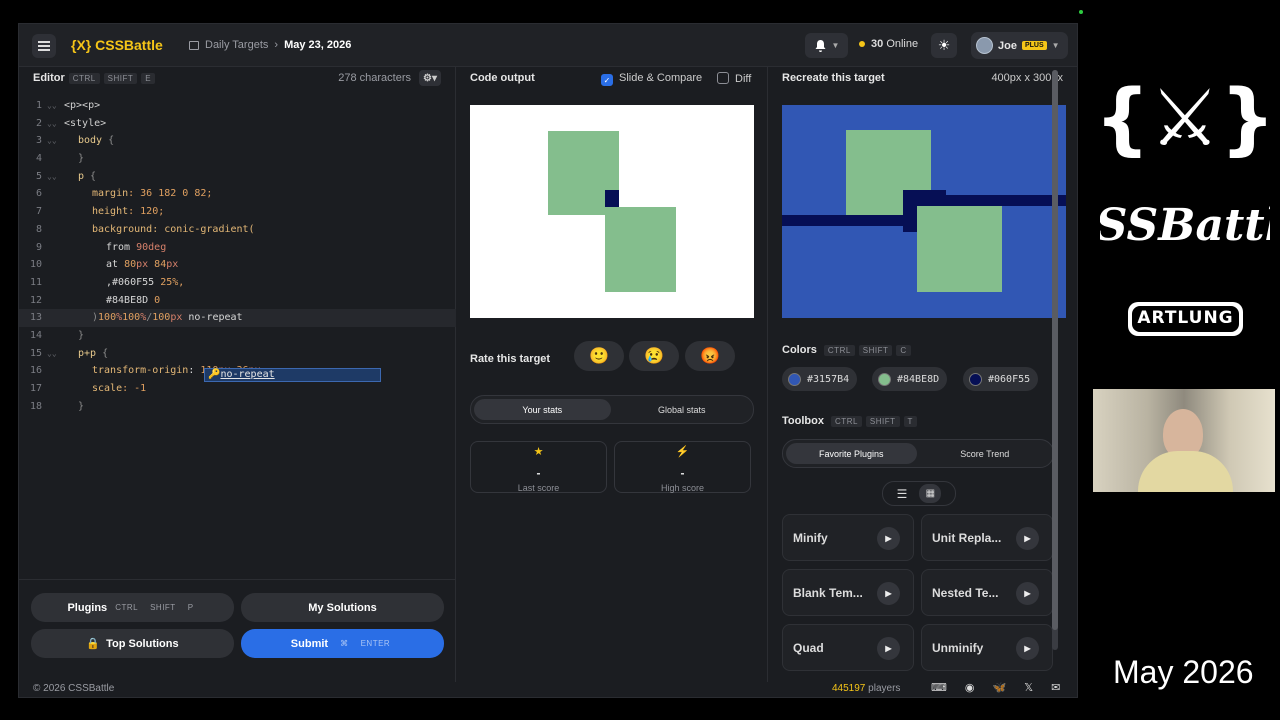 The width and height of the screenshot is (1280, 720). I want to click on target-canvas, so click(924, 211).